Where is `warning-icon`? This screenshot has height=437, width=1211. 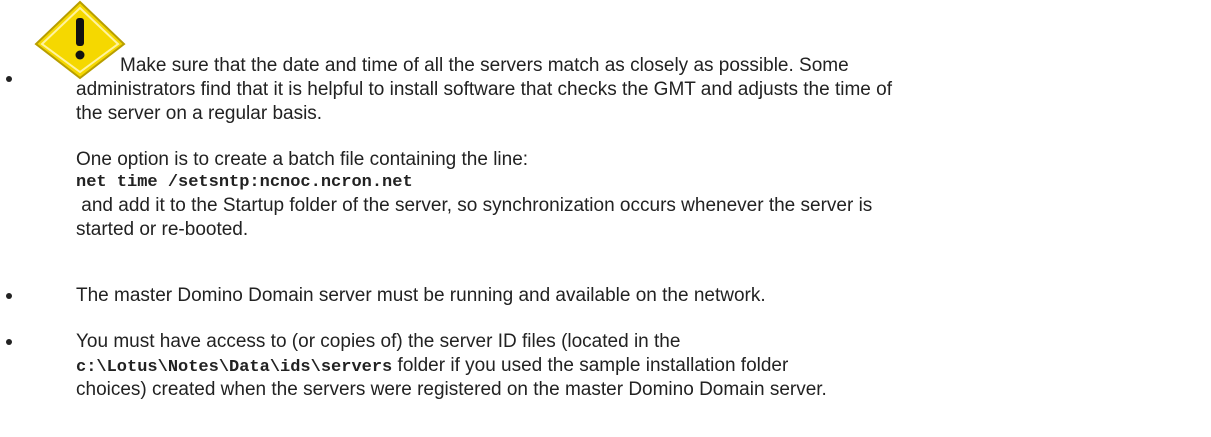
warning-icon is located at coordinates (80, 40).